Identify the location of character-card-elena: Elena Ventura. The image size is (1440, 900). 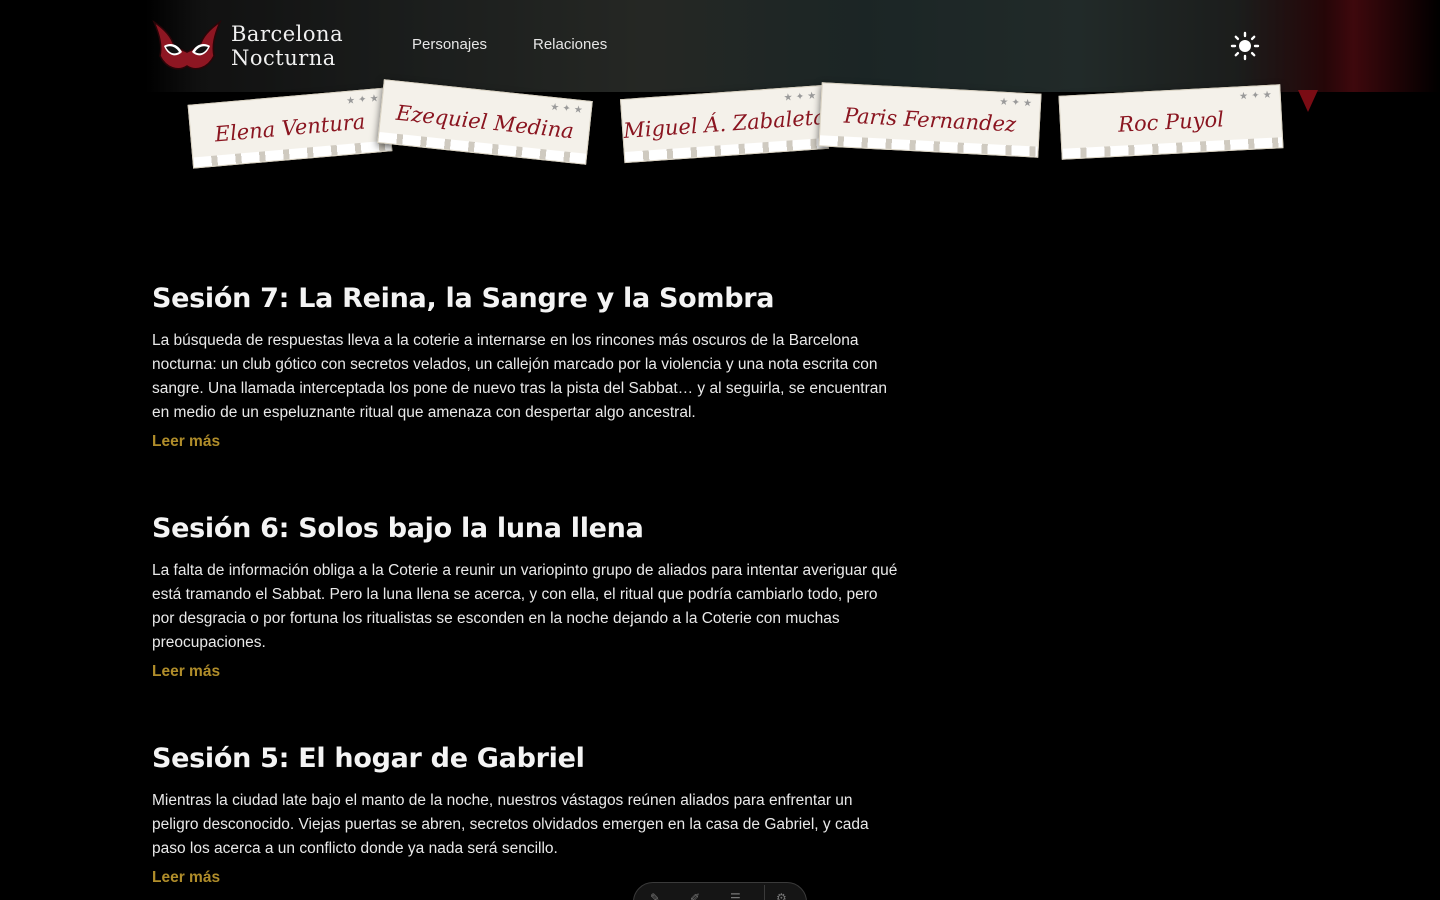
(290, 128).